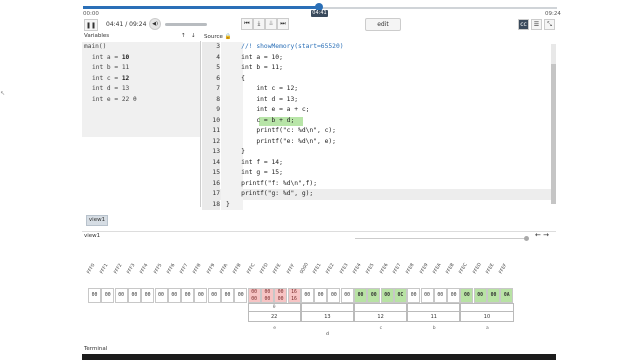 The height and width of the screenshot is (360, 640). Describe the element at coordinates (378, 152) in the screenshot. I see `code-line: 13 }` at that location.